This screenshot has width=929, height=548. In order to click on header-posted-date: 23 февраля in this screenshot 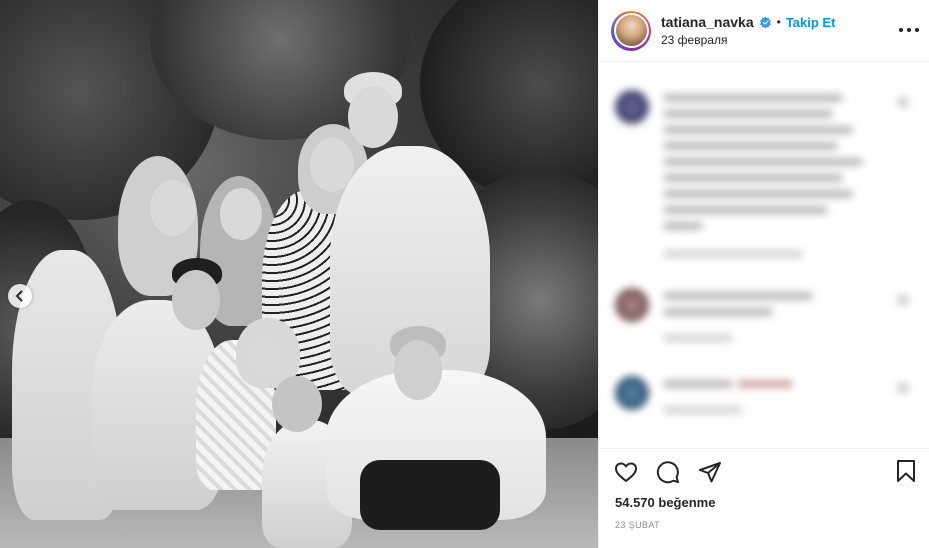, I will do `click(694, 40)`.